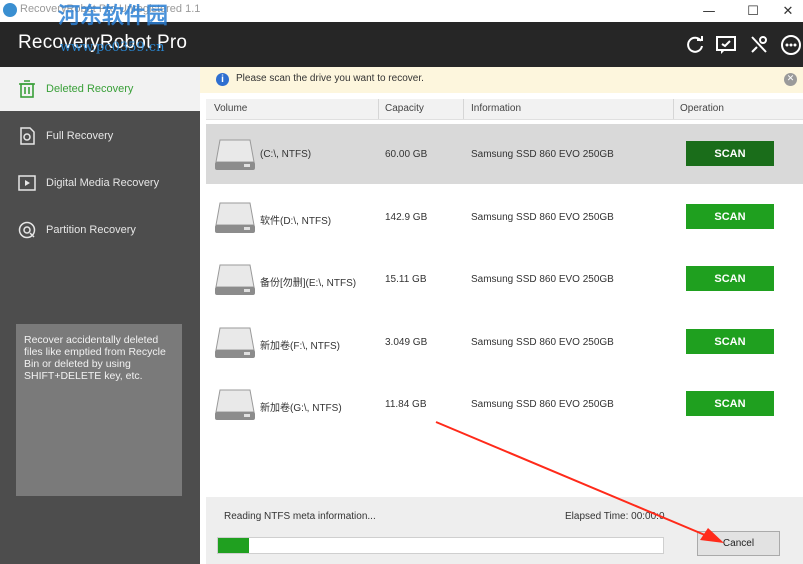  Describe the element at coordinates (709, 11) in the screenshot. I see `minimize-button: —` at that location.